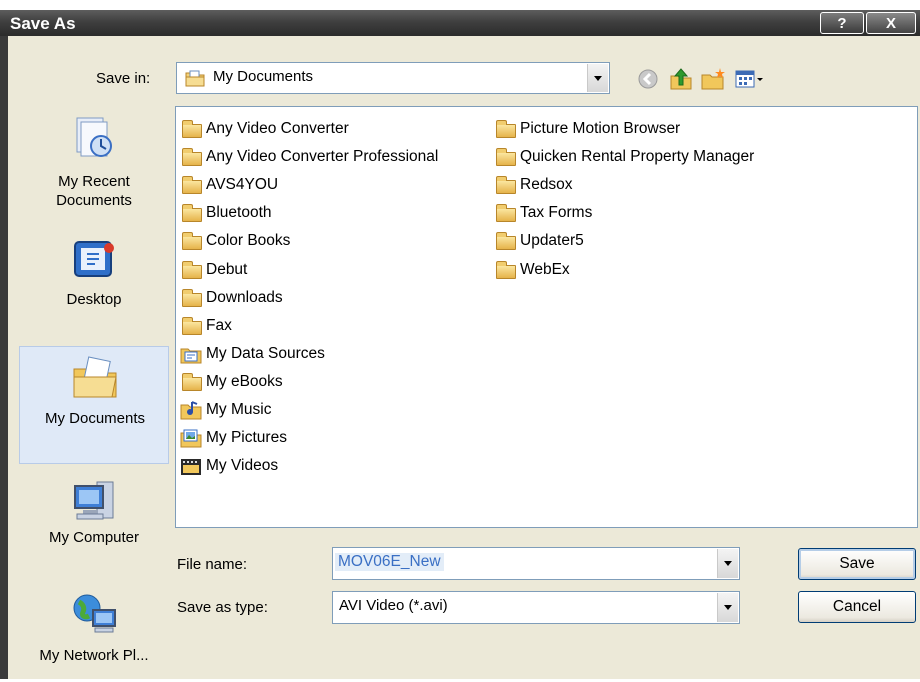 The image size is (920, 682). Describe the element at coordinates (94, 299) in the screenshot. I see `place-label: Desktop` at that location.